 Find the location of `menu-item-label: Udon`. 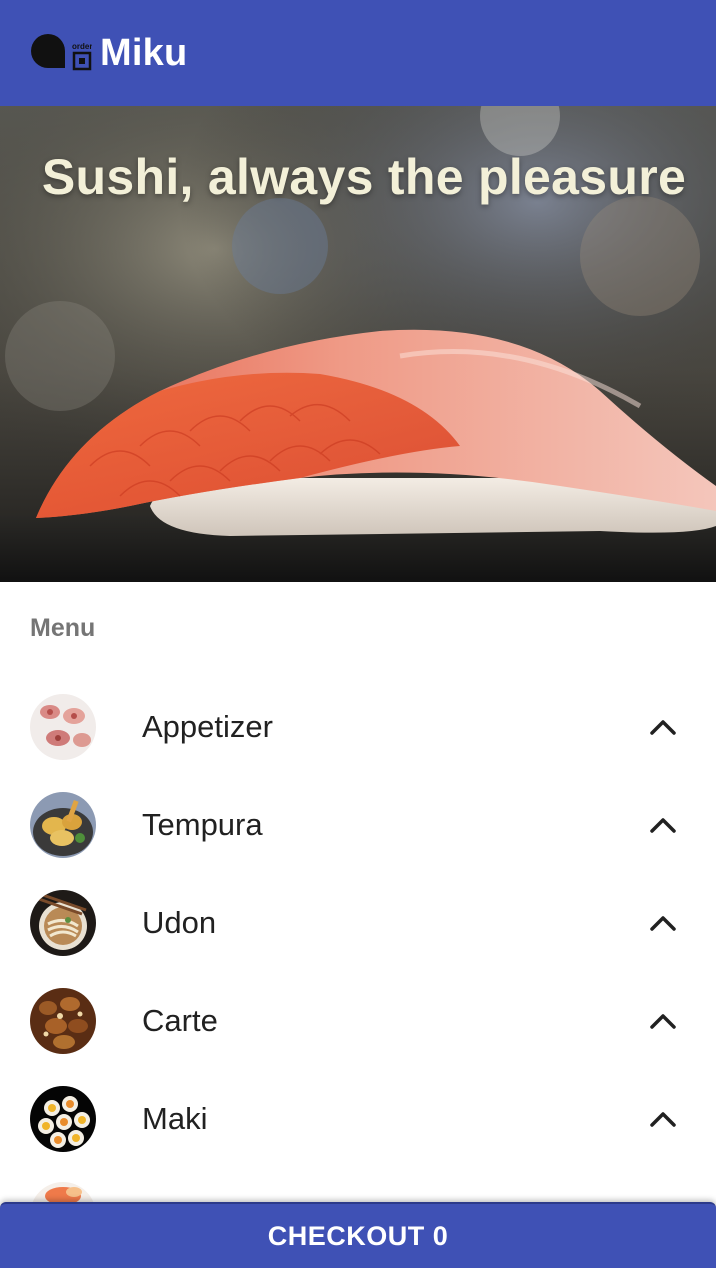

menu-item-label: Udon is located at coordinates (179, 922).